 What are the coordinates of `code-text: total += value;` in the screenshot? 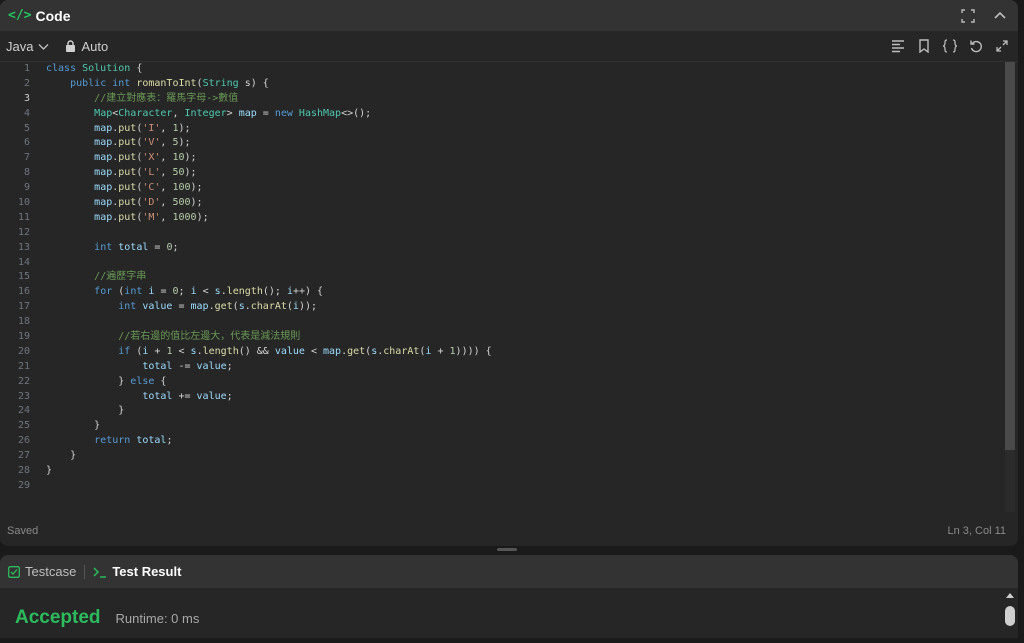 It's located at (187, 396).